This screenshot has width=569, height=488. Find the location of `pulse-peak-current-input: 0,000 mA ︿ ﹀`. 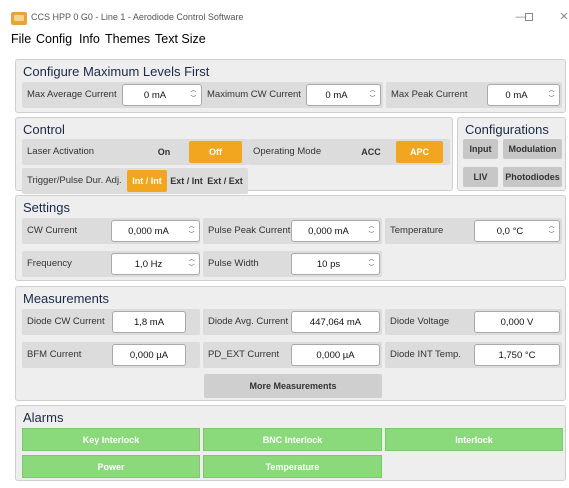

pulse-peak-current-input: 0,000 mA ︿ ﹀ is located at coordinates (335, 231).